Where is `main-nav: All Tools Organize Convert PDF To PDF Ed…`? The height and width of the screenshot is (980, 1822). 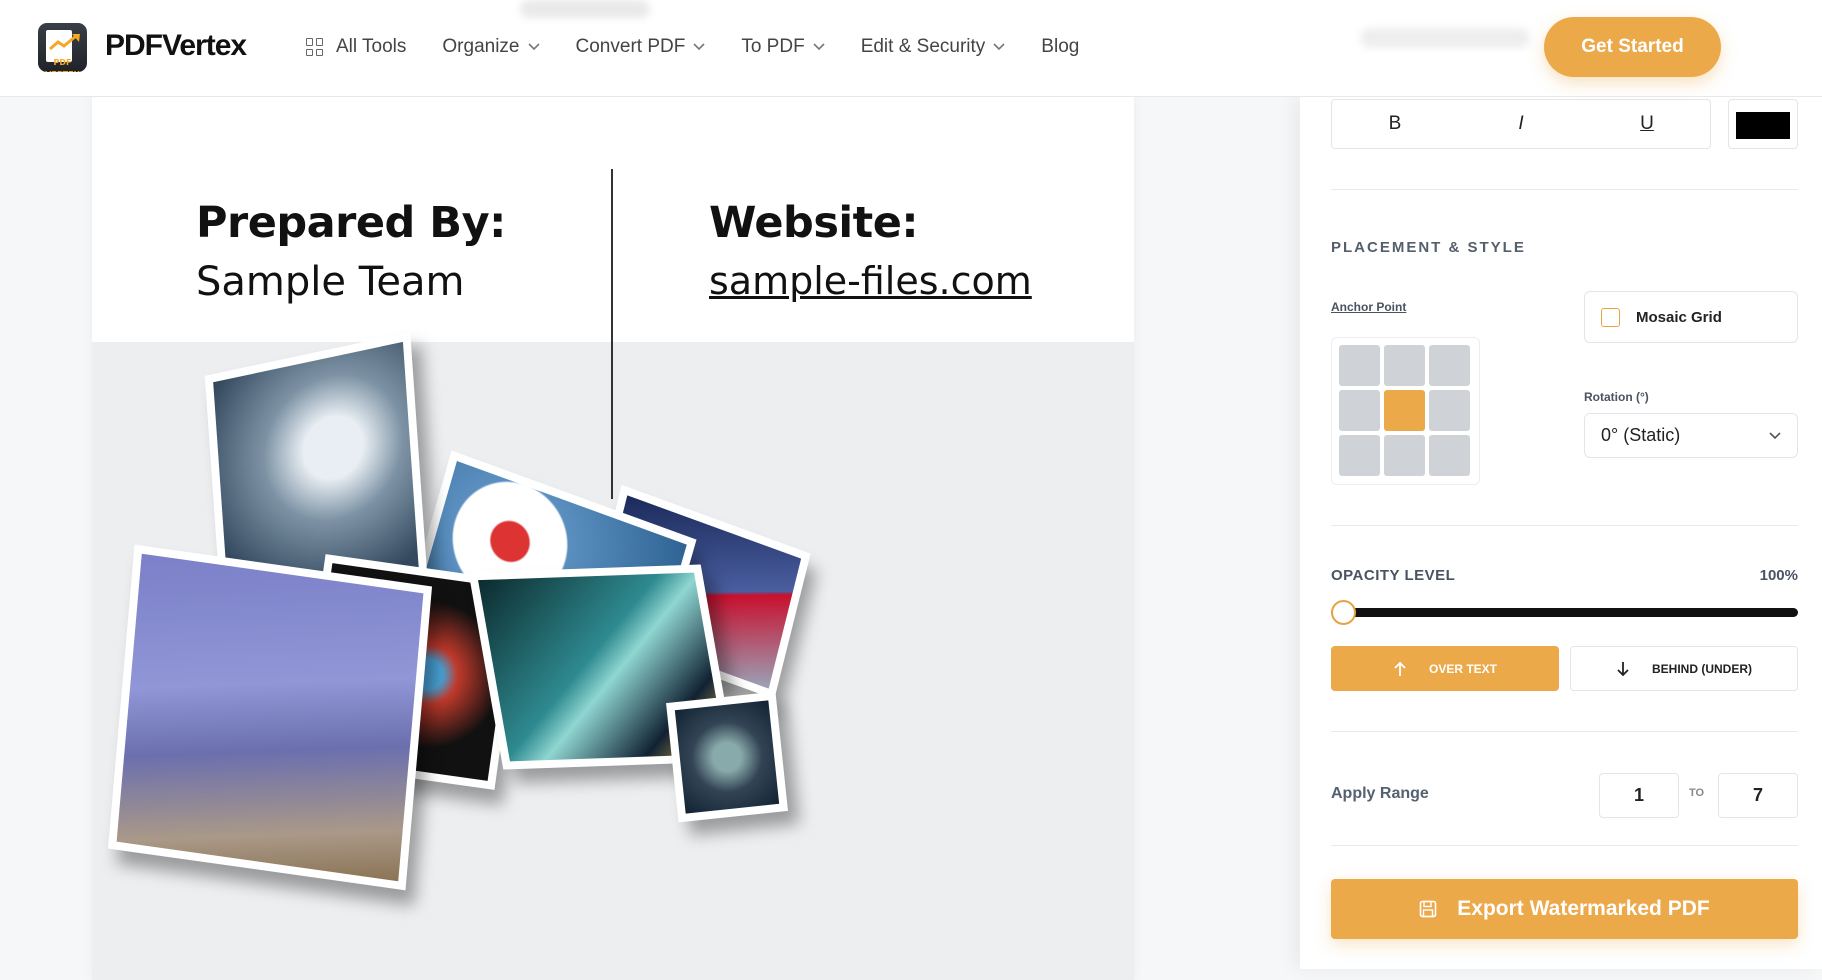
main-nav: All Tools Organize Convert PDF To PDF Ed… is located at coordinates (710, 47).